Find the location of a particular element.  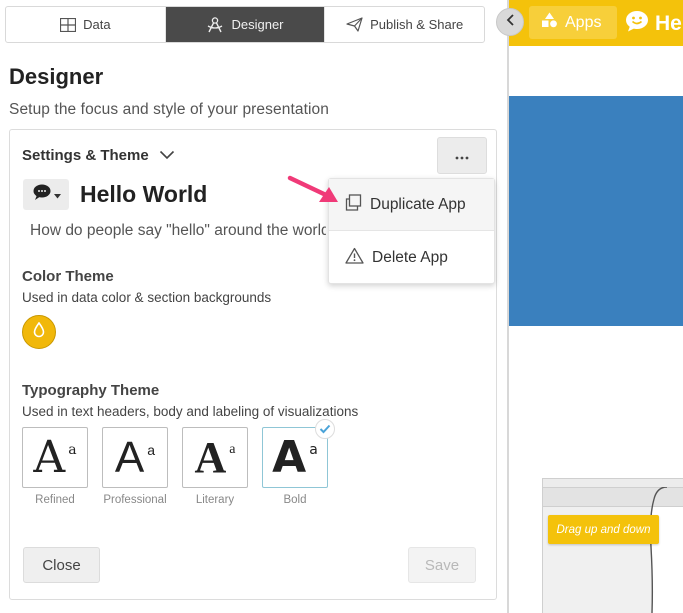

chevron-down-icon is located at coordinates (167, 155).